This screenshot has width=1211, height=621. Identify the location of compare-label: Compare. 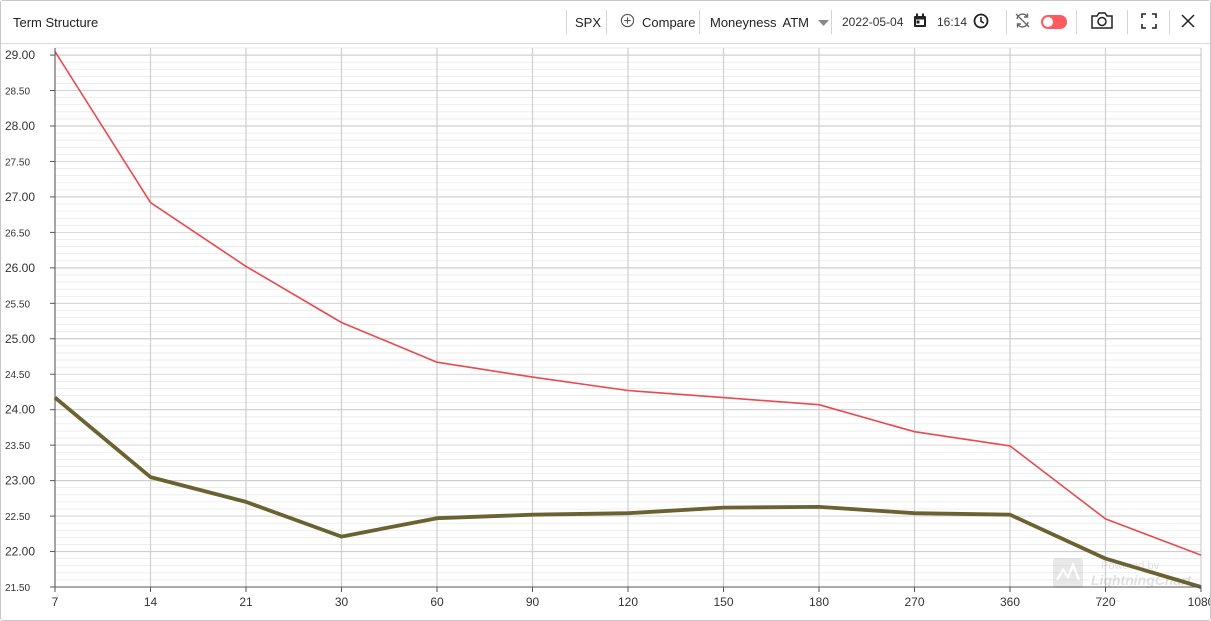
(669, 22).